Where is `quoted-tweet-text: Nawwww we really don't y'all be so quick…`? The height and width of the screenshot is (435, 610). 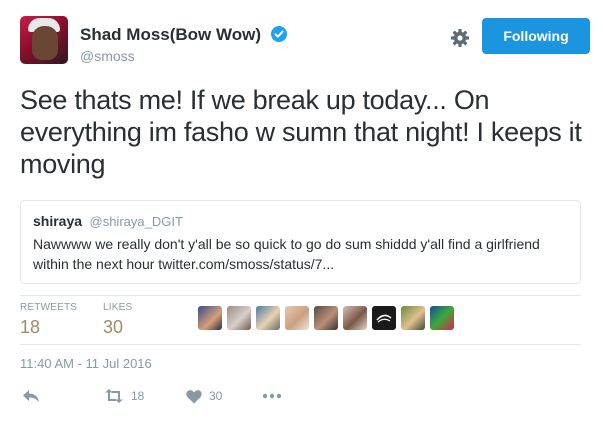 quoted-tweet-text: Nawwww we really don't y'all be so quick… is located at coordinates (286, 254).